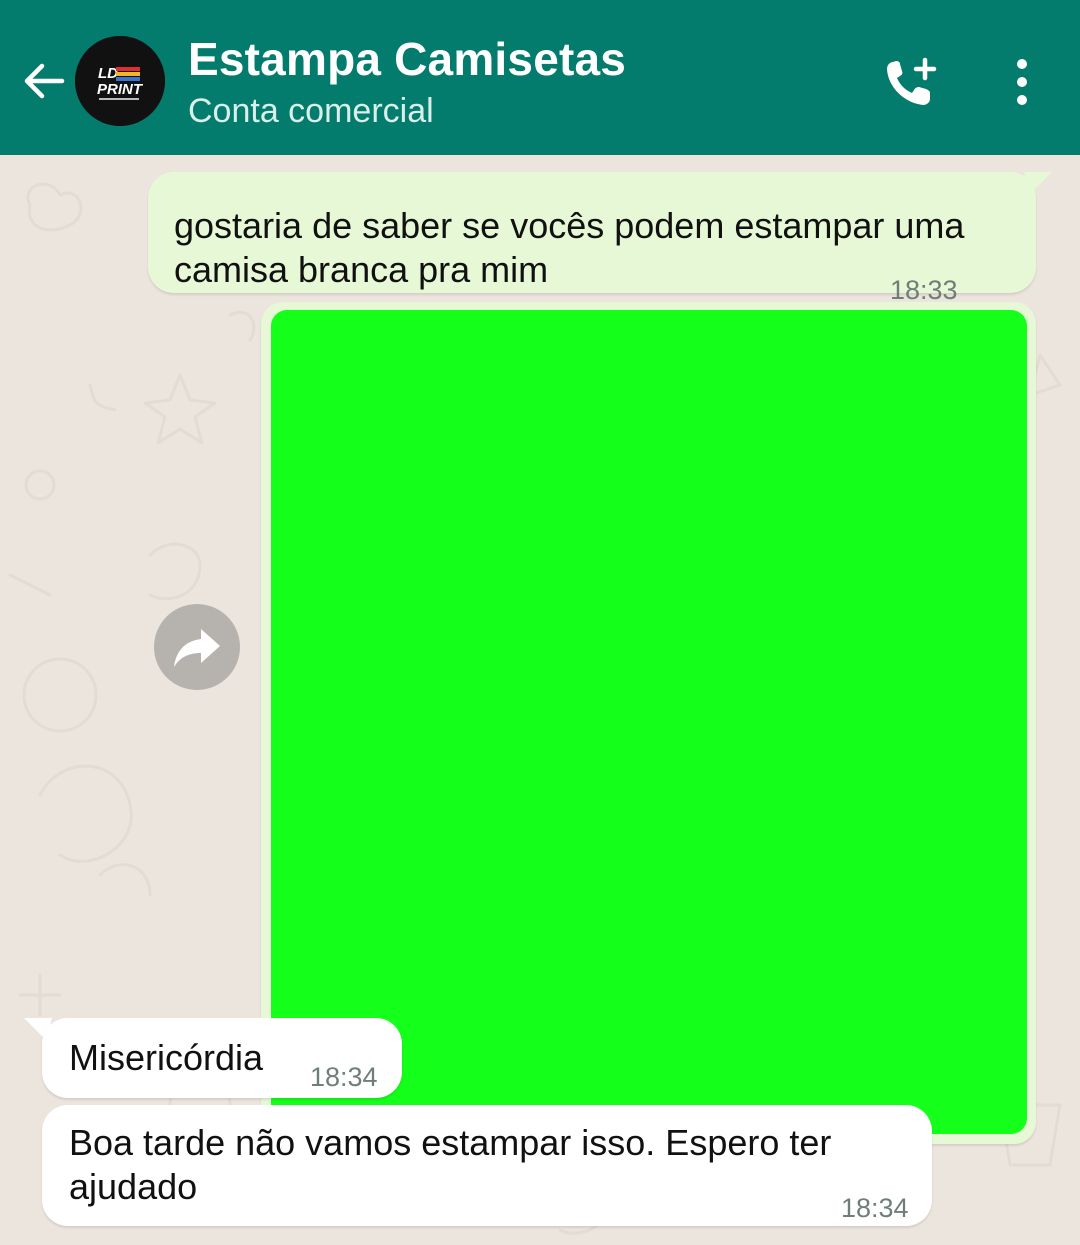 The width and height of the screenshot is (1080, 1245). Describe the element at coordinates (910, 82) in the screenshot. I see `add-call-icon` at that location.